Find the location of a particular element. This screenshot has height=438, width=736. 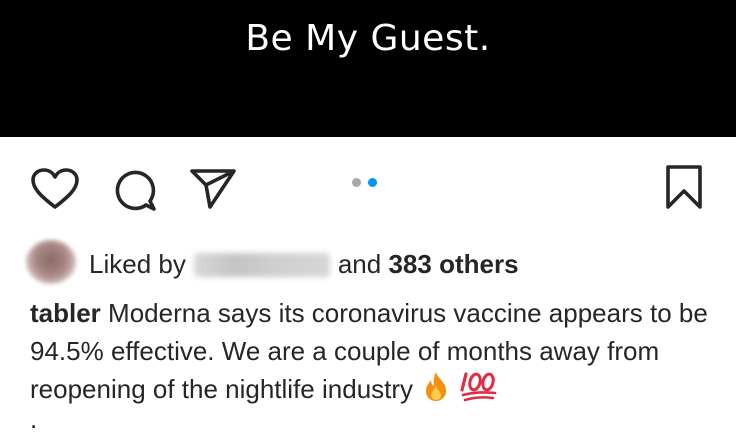

liker-username-blurred is located at coordinates (261, 265).